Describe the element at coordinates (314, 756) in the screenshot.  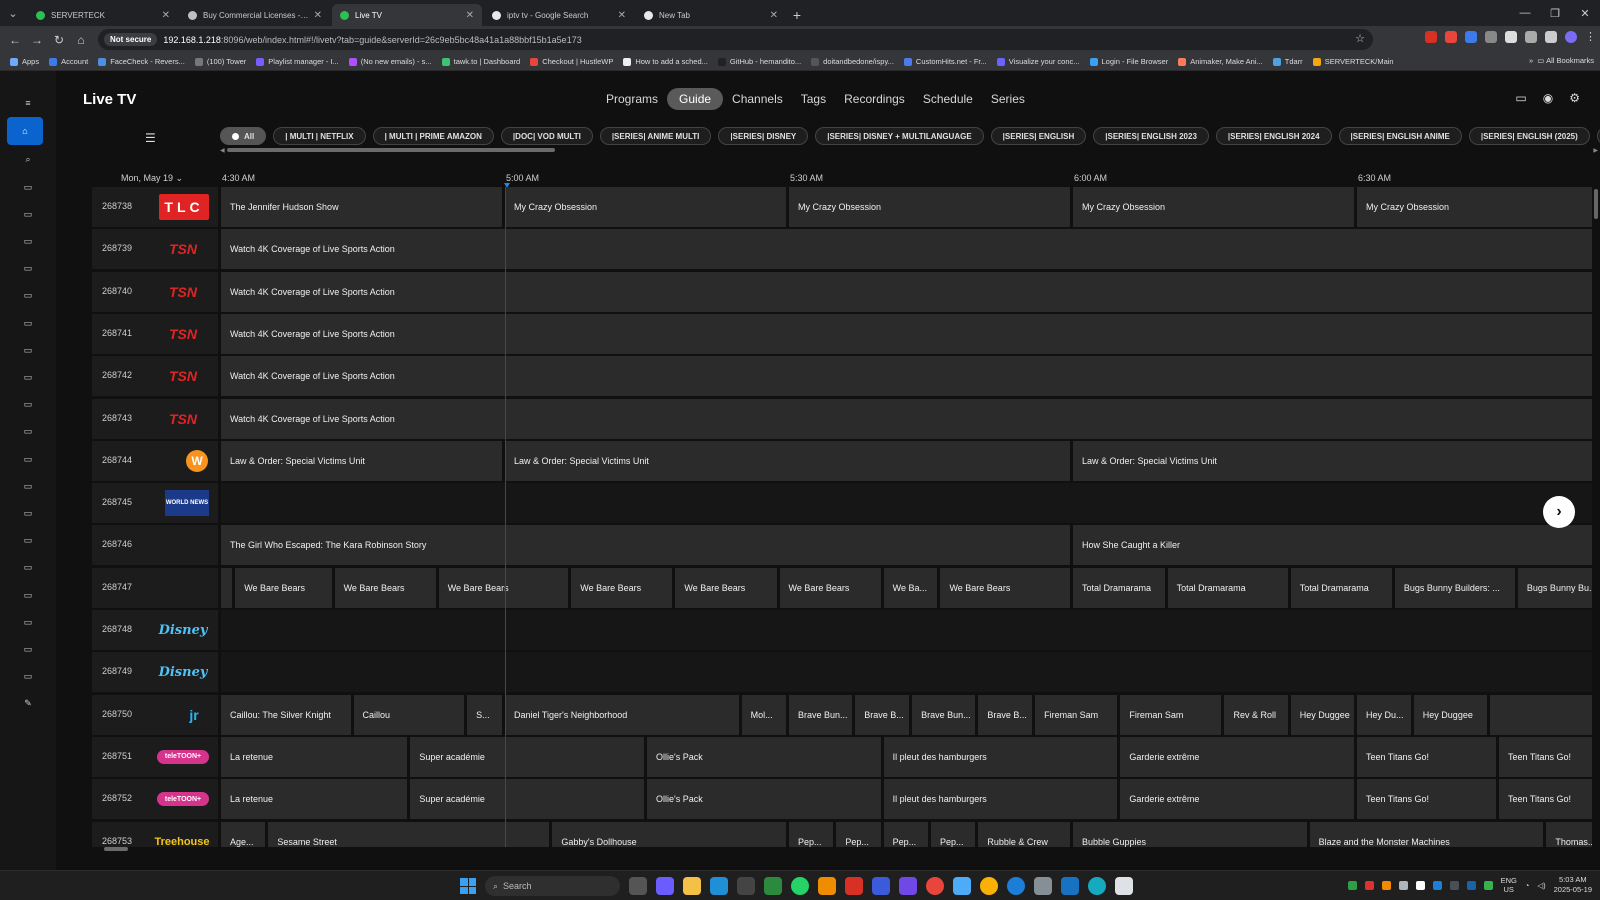
I see `program-cell: La retenue` at that location.